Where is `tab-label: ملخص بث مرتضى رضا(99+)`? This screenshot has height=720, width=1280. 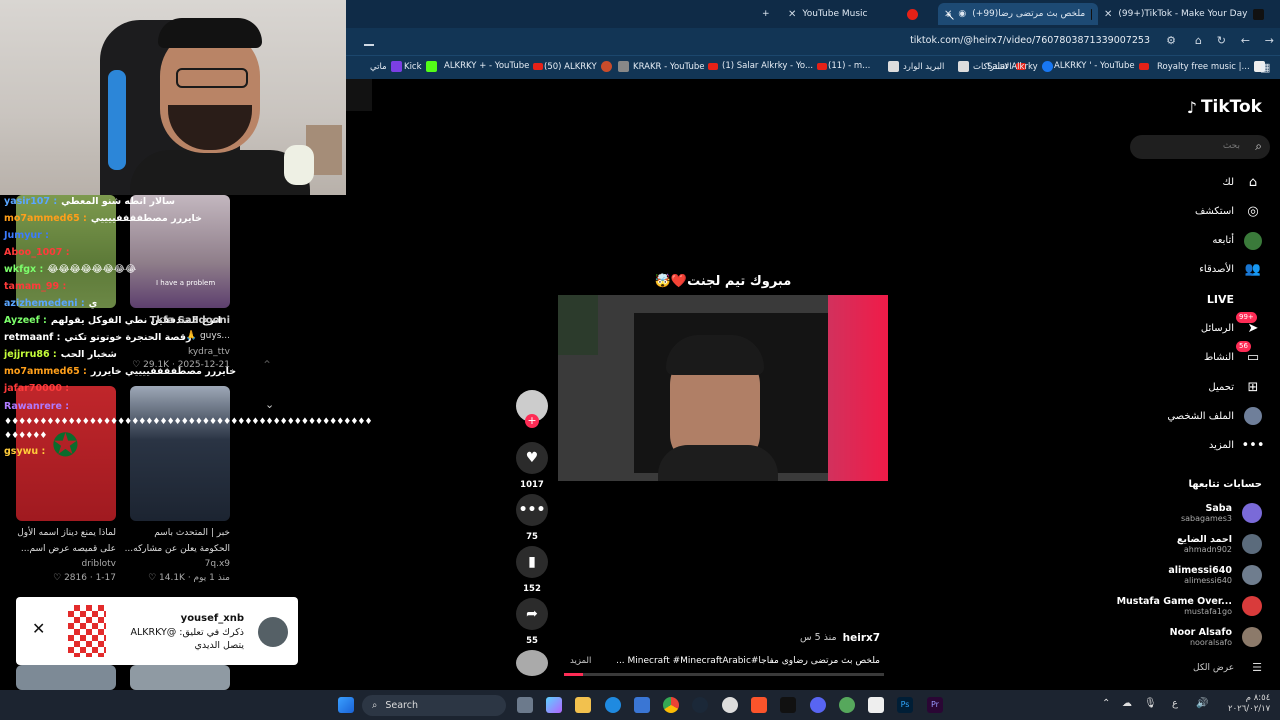
tab-label: ملخص بث مرتضى رضا(99+) is located at coordinates (1029, 14).